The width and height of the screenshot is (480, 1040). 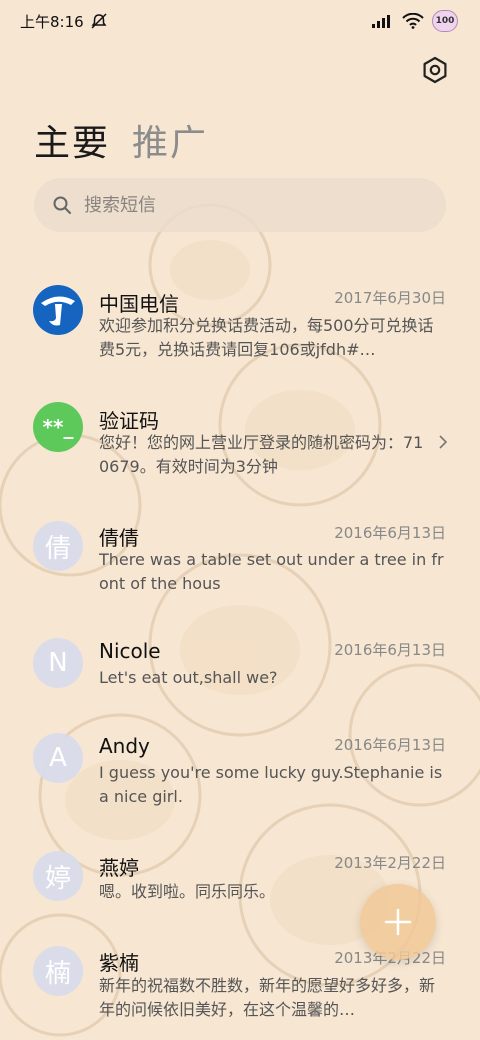 I want to click on avatar: 楠, so click(x=58, y=971).